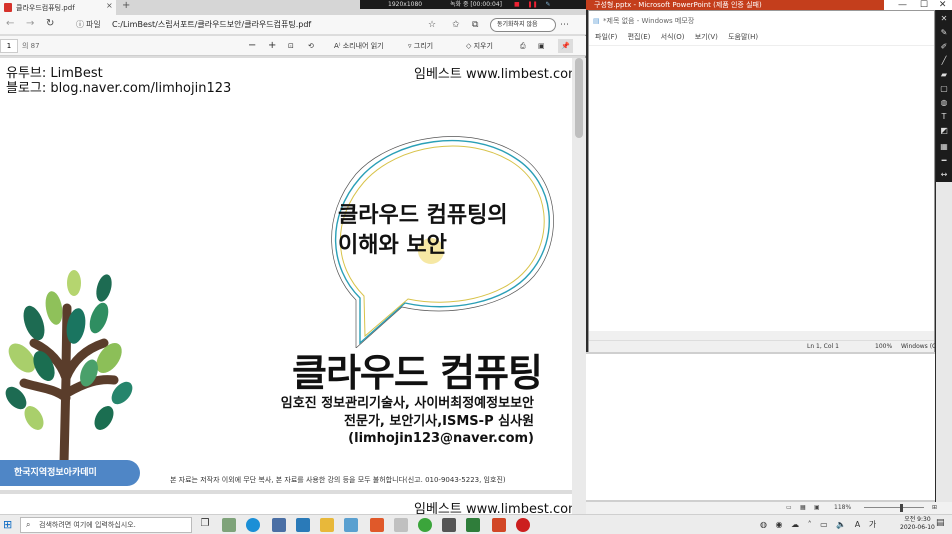 This screenshot has width=952, height=534. Describe the element at coordinates (934, 508) in the screenshot. I see `fit-slide-icon: ⊞` at that location.